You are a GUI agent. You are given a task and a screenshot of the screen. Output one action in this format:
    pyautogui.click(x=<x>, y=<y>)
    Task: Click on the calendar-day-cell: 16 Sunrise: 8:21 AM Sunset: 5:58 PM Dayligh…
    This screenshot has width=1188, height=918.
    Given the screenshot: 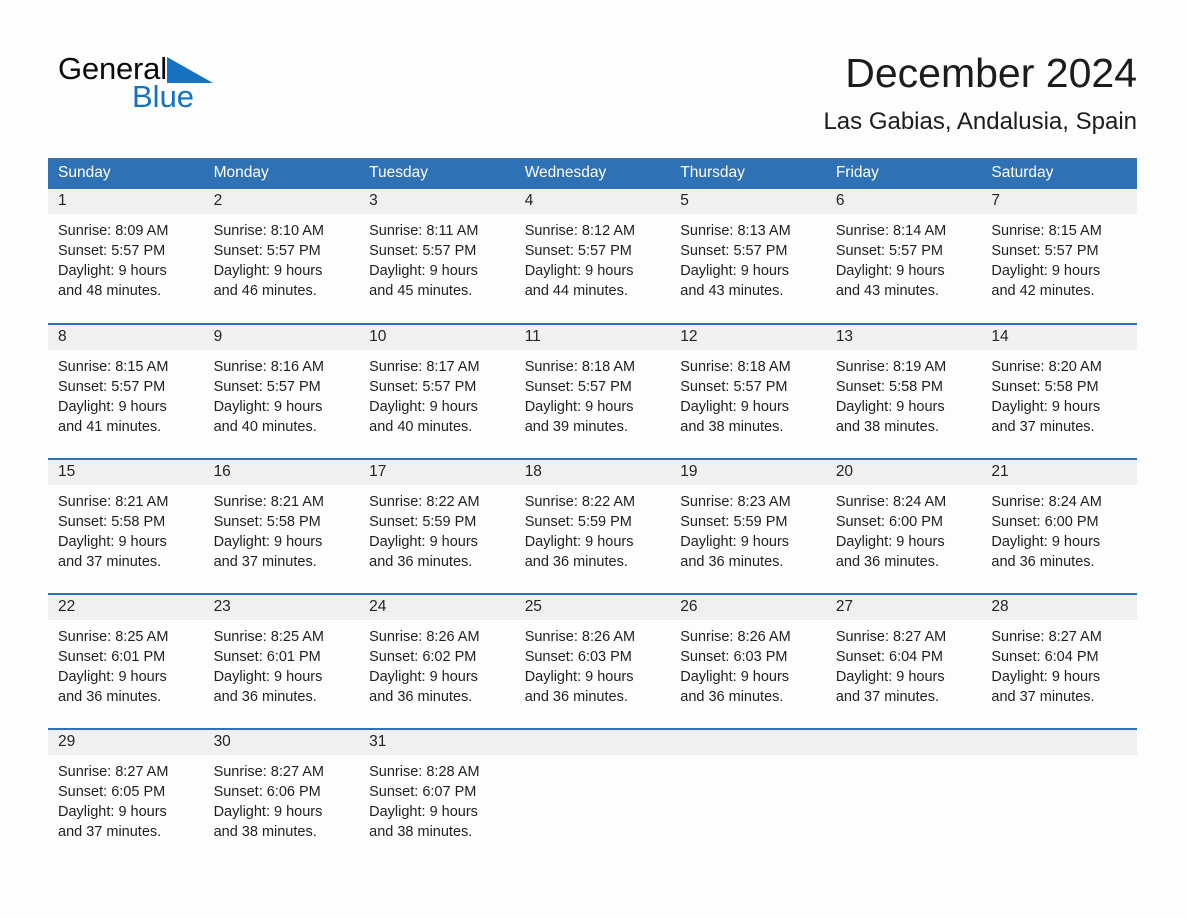 What is the action you would take?
    pyautogui.click(x=281, y=526)
    